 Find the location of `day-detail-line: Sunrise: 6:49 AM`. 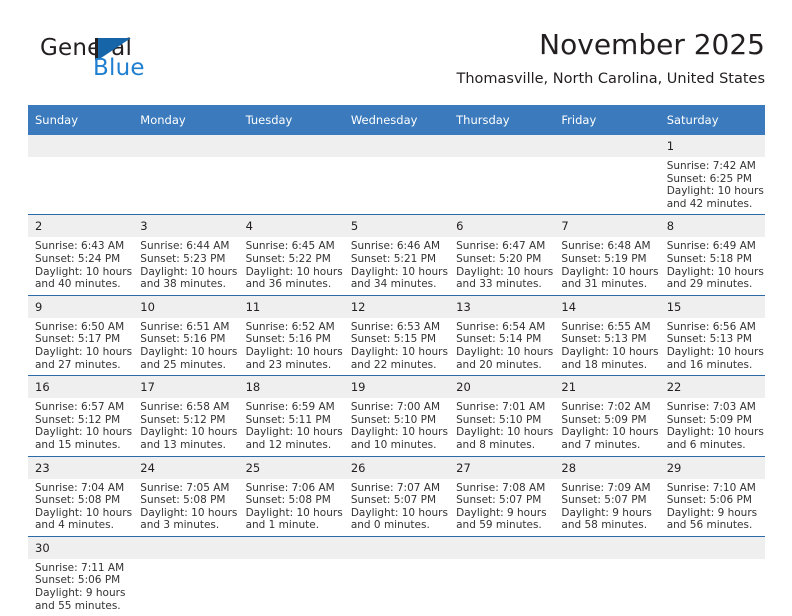

day-detail-line: Sunrise: 6:49 AM is located at coordinates (711, 246).